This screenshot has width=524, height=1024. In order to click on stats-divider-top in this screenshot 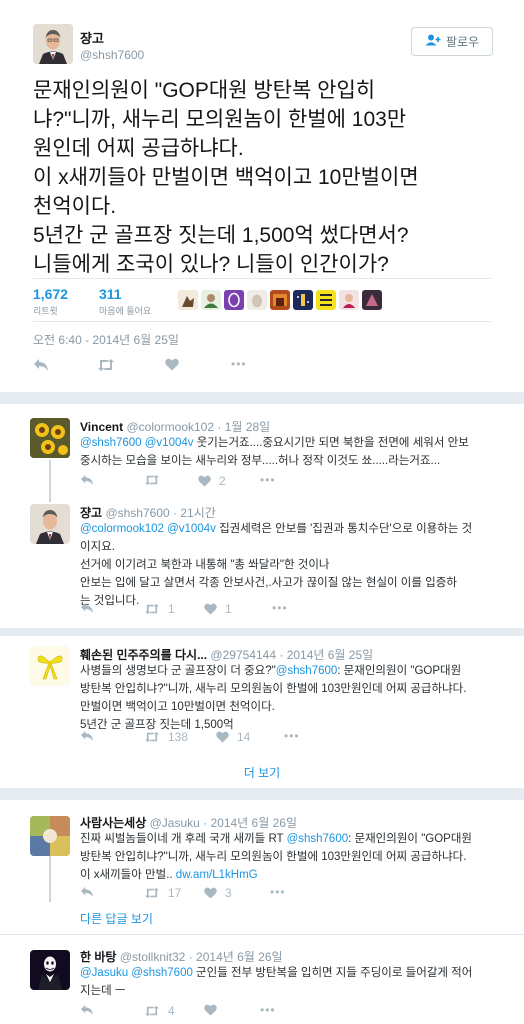, I will do `click(262, 278)`.